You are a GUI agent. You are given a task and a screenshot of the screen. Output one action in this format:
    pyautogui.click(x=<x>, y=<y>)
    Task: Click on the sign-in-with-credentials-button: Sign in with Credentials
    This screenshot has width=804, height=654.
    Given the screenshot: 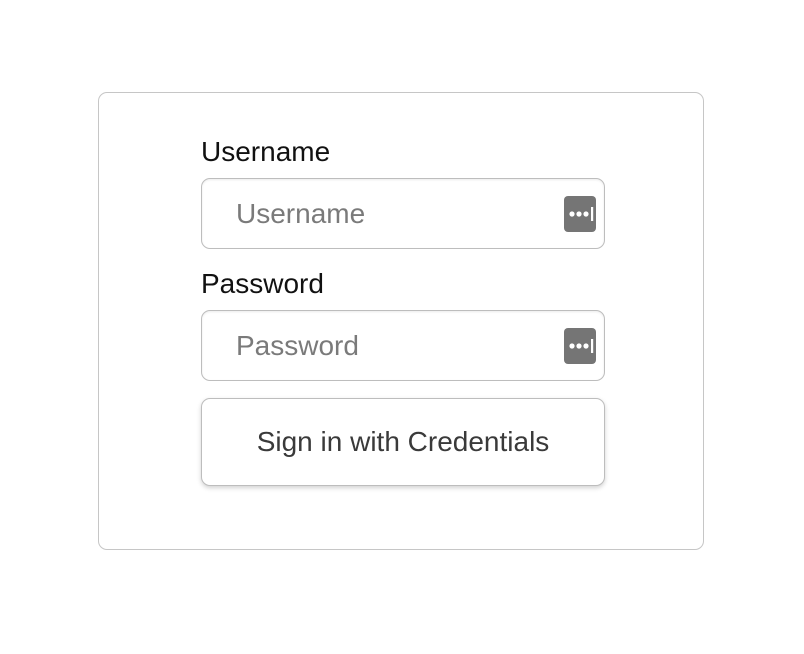 What is the action you would take?
    pyautogui.click(x=403, y=442)
    